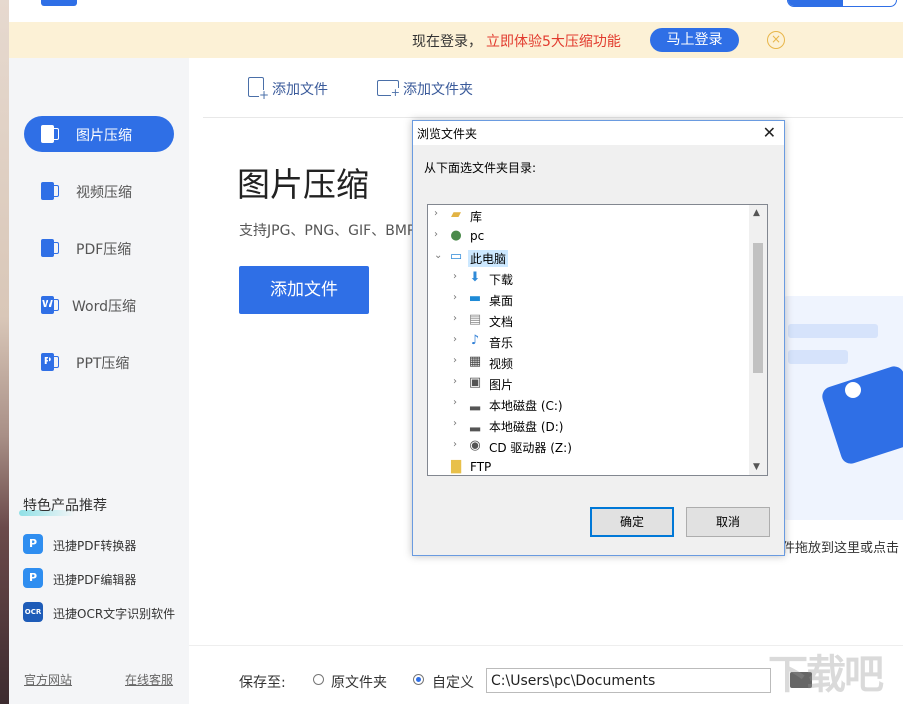  What do you see at coordinates (598, 133) in the screenshot?
I see `dialog-title-bar: 浏览文件夹 ✕` at bounding box center [598, 133].